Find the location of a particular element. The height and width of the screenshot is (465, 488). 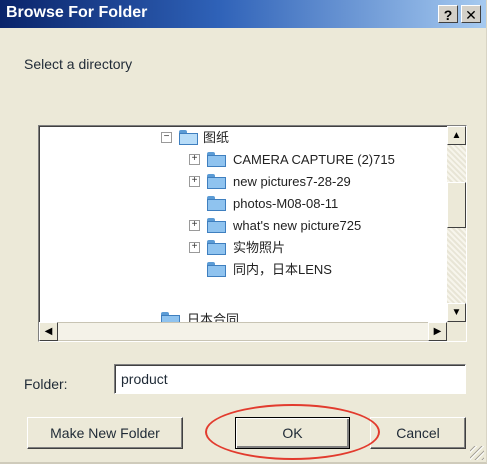

tree-item: + what's new picture725 is located at coordinates (318, 226).